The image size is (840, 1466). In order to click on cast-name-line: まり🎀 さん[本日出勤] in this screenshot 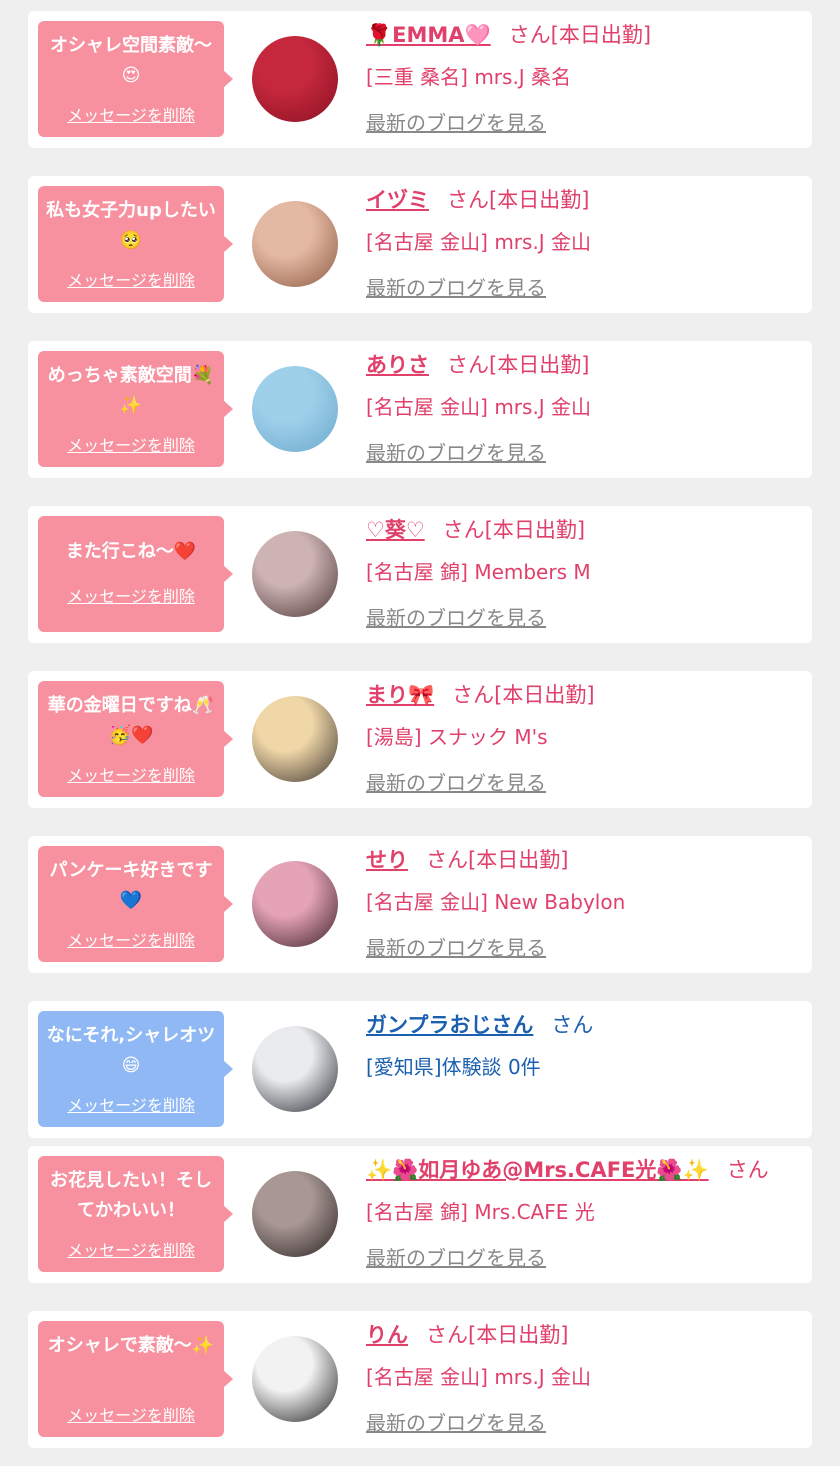, I will do `click(480, 694)`.